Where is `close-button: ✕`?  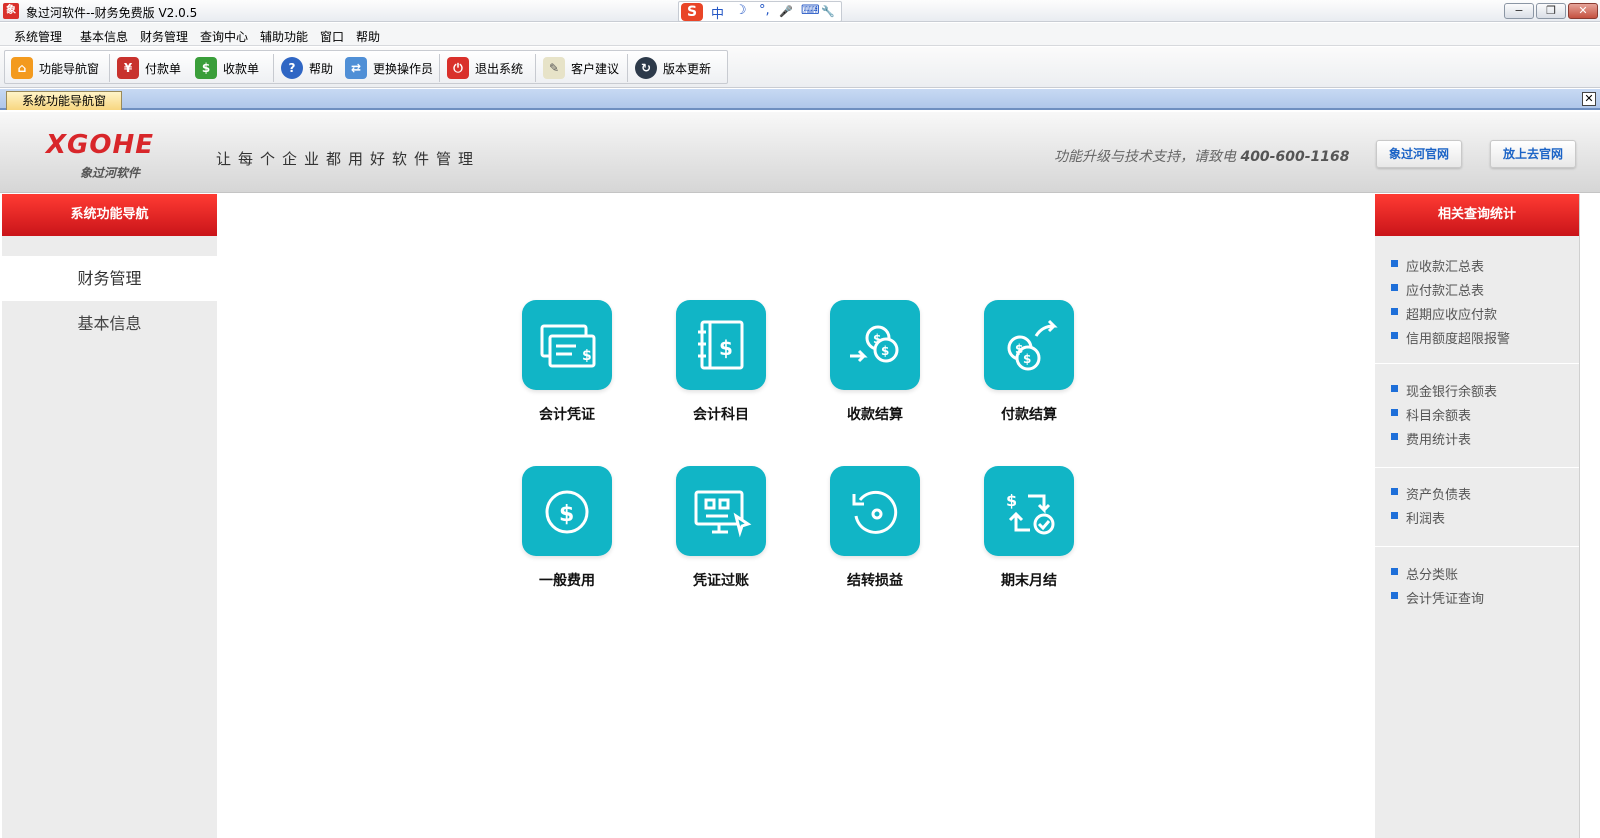 close-button: ✕ is located at coordinates (1583, 11).